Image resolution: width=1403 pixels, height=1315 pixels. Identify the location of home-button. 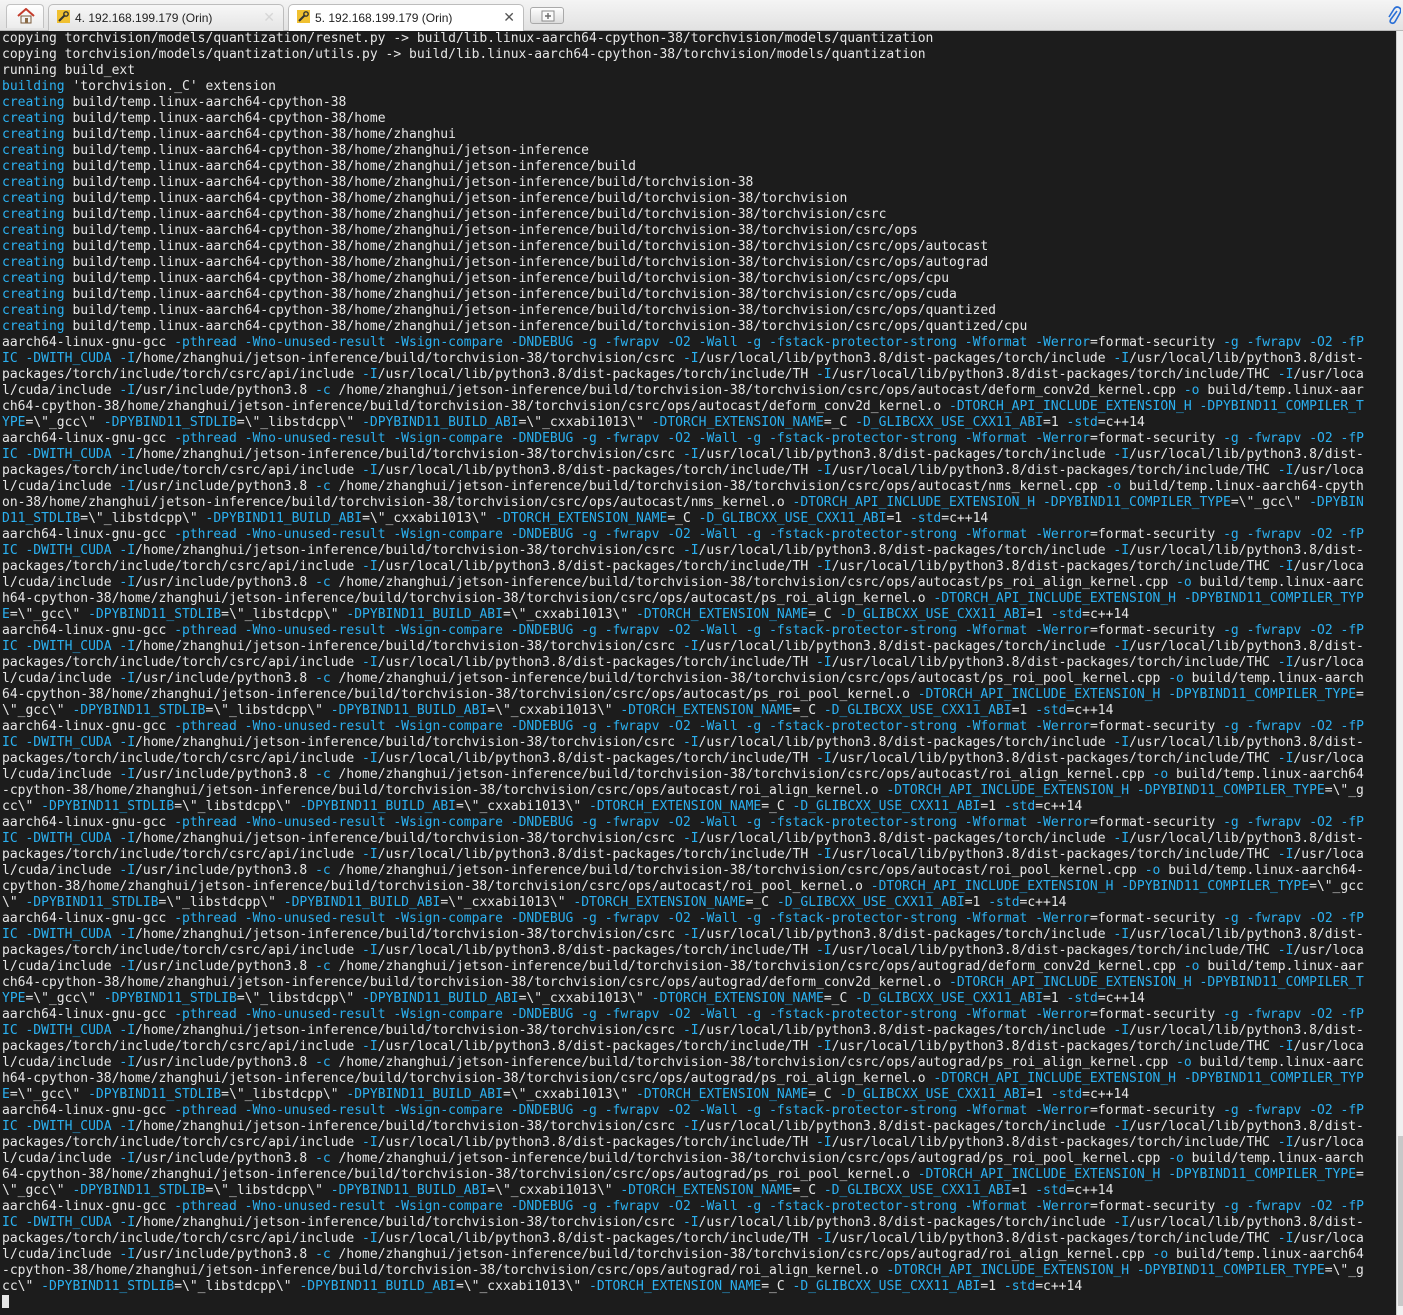
(25, 16).